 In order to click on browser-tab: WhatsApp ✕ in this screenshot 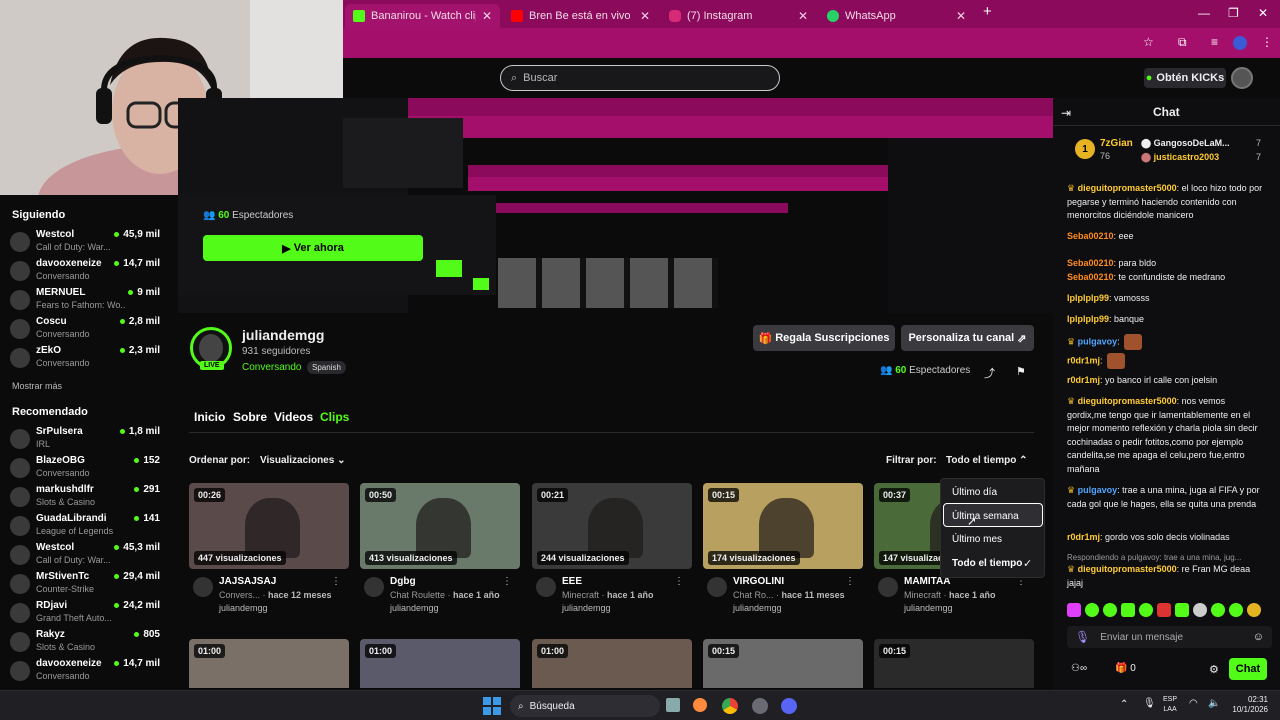, I will do `click(896, 16)`.